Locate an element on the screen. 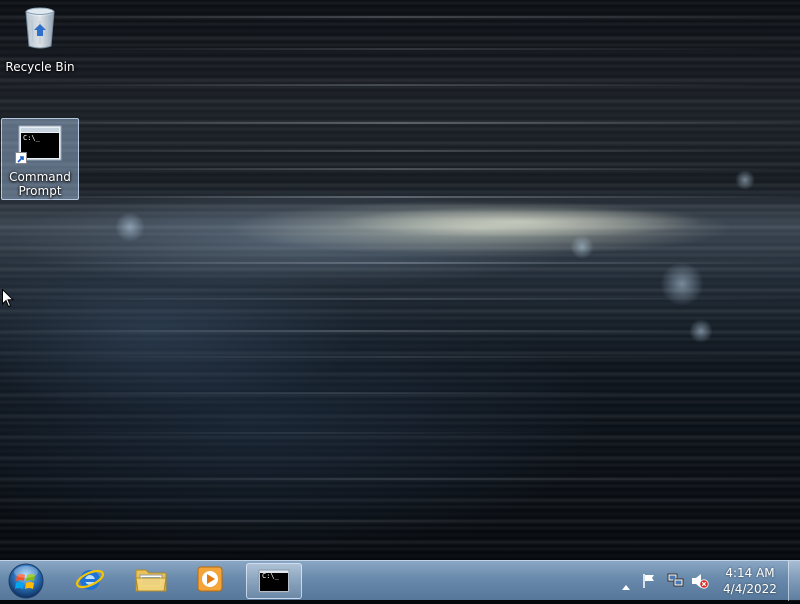 This screenshot has height=604, width=800. action-center-flag-icon is located at coordinates (649, 583).